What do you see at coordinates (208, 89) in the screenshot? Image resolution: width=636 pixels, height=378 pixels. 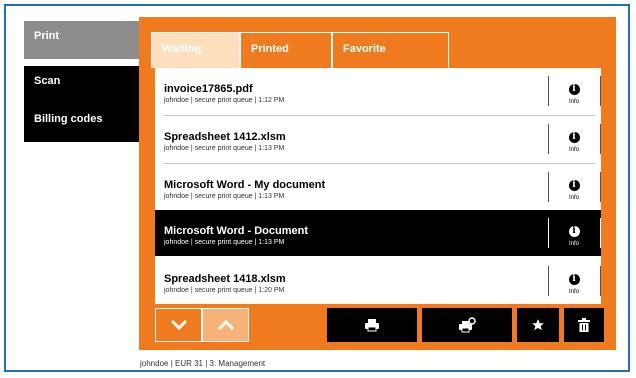 I see `job-title: invoice17865.pdf` at bounding box center [208, 89].